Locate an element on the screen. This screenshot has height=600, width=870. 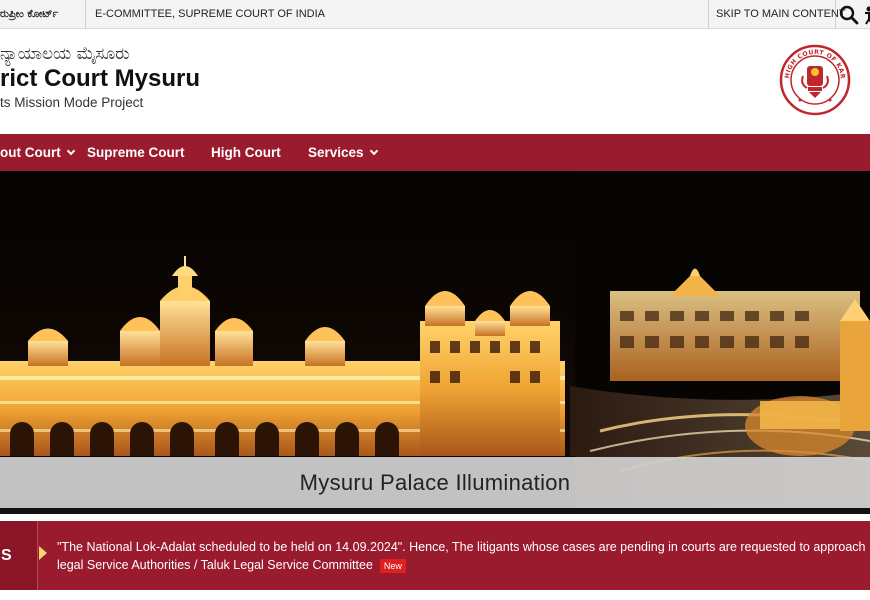
nav-about-court-label: out Court is located at coordinates (30, 152).